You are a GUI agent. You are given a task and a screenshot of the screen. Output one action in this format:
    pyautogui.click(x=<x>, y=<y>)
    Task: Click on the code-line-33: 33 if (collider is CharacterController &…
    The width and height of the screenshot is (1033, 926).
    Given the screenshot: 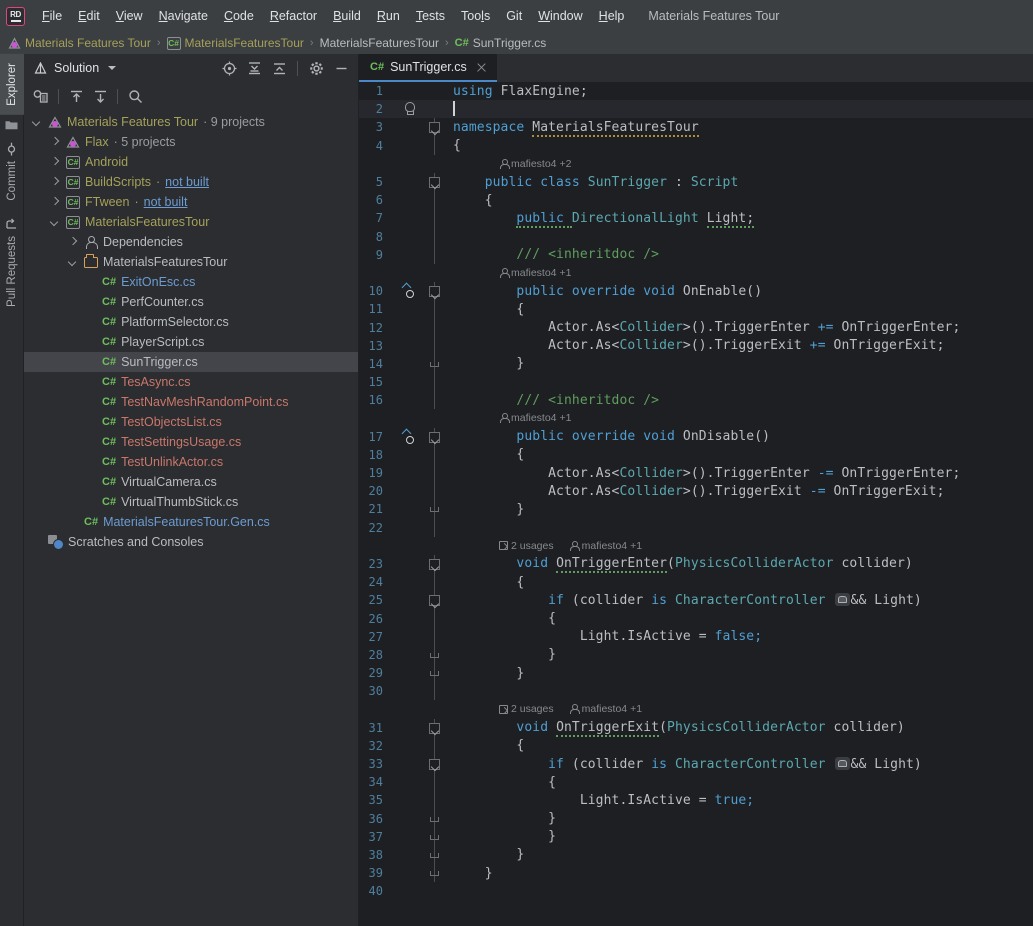 What is the action you would take?
    pyautogui.click(x=696, y=764)
    